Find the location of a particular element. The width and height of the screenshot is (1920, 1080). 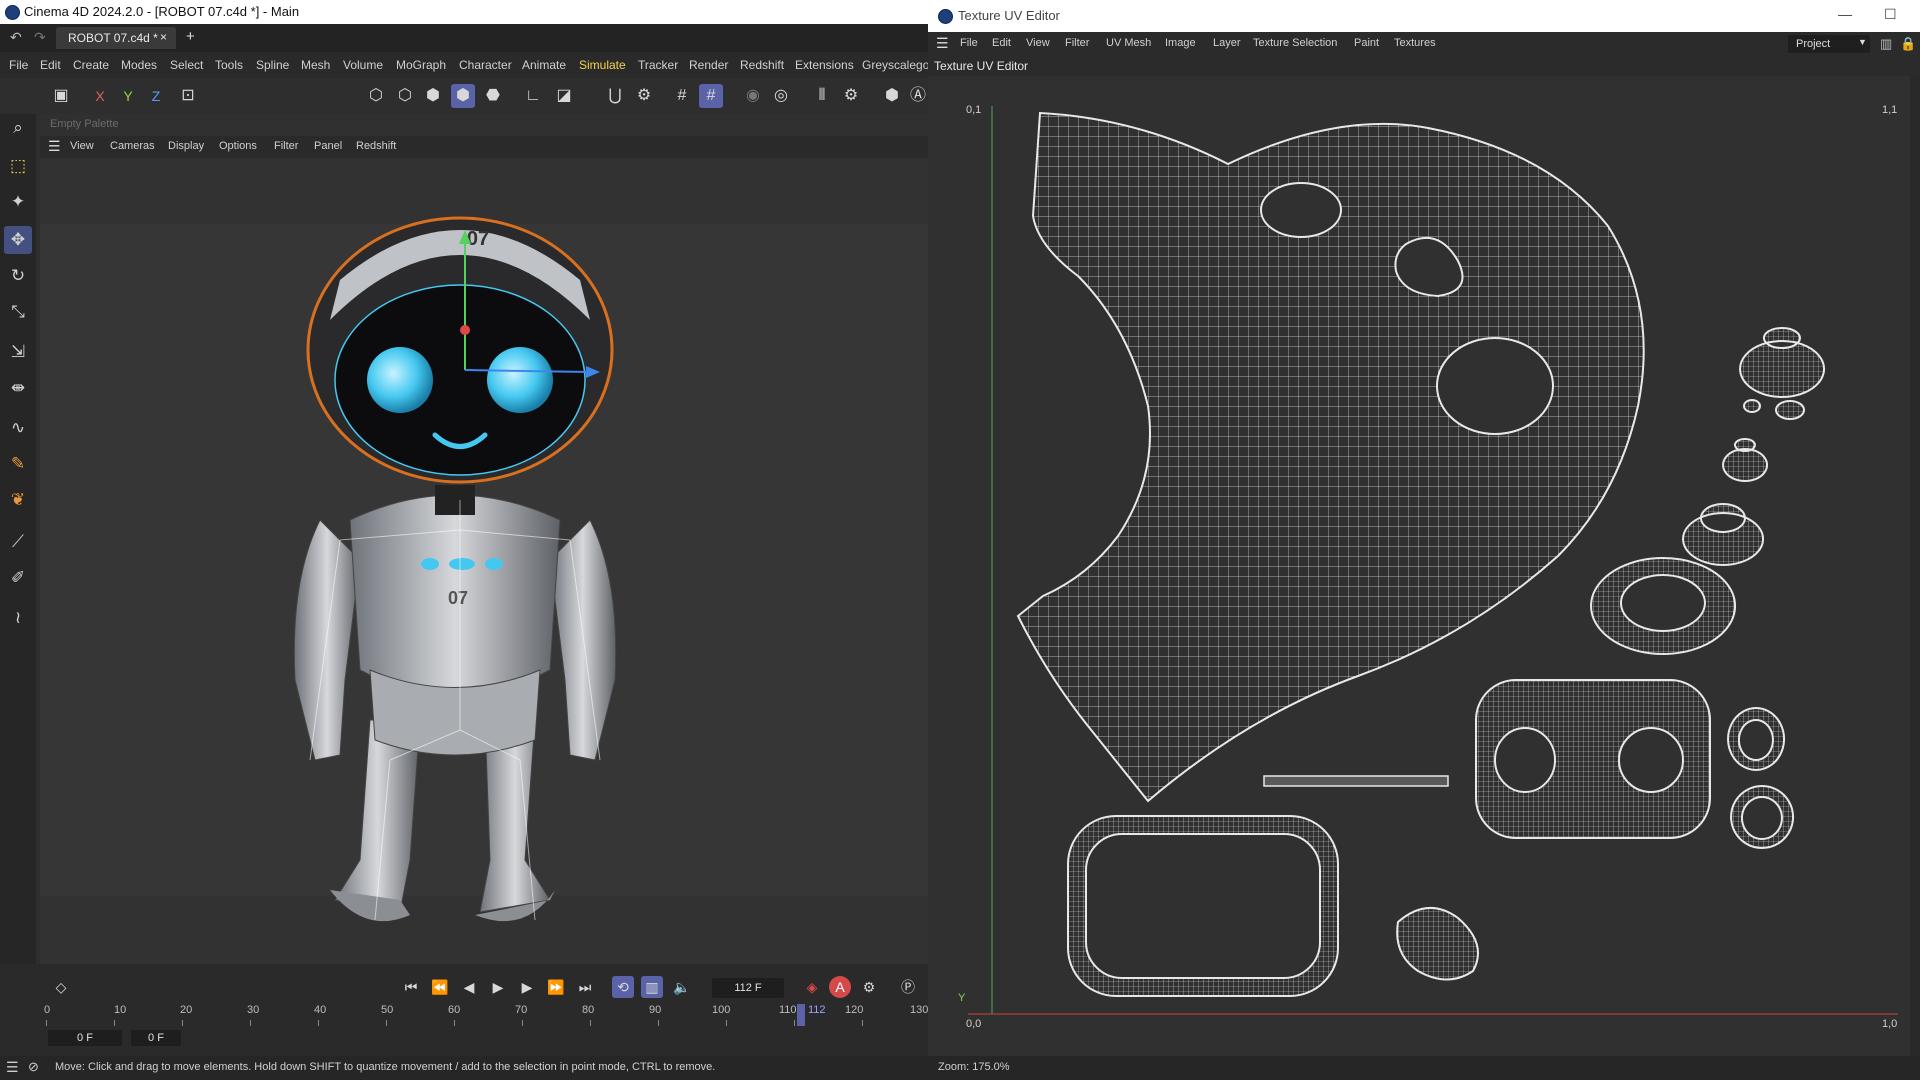

preview-start-field: 0 F is located at coordinates (156, 1038).